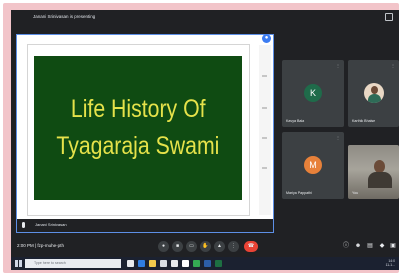 This screenshot has height=278, width=404. What do you see at coordinates (141, 263) in the screenshot?
I see `edge-icon` at bounding box center [141, 263].